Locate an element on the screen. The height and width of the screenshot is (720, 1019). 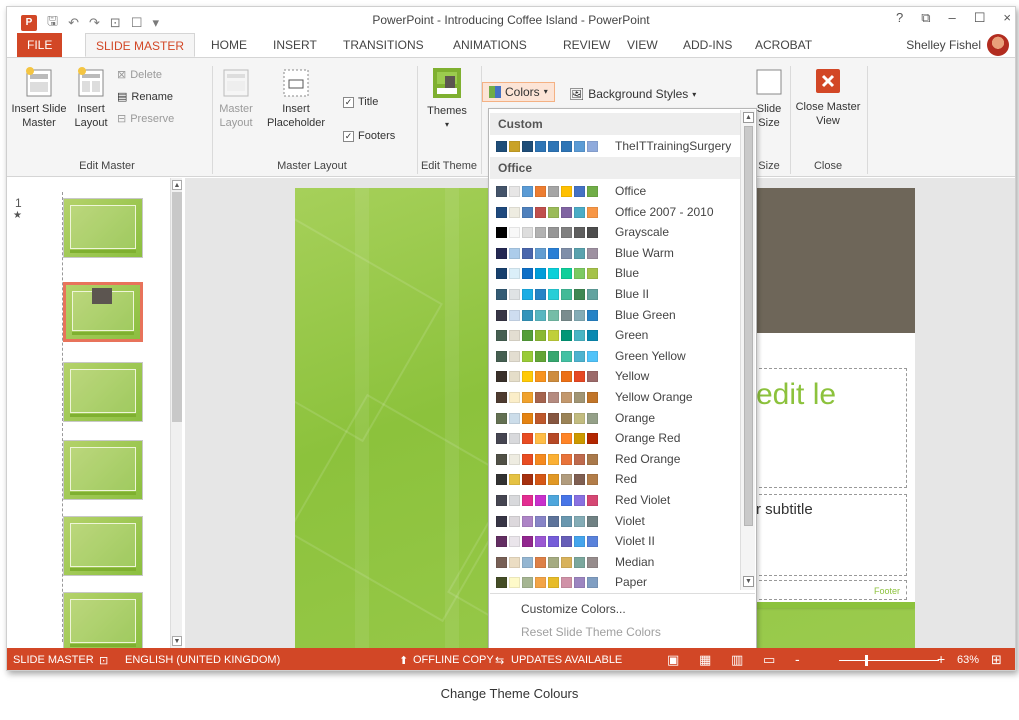
color-scheme-item: Office 2007 - 2010 is located at coordinates (615, 212).